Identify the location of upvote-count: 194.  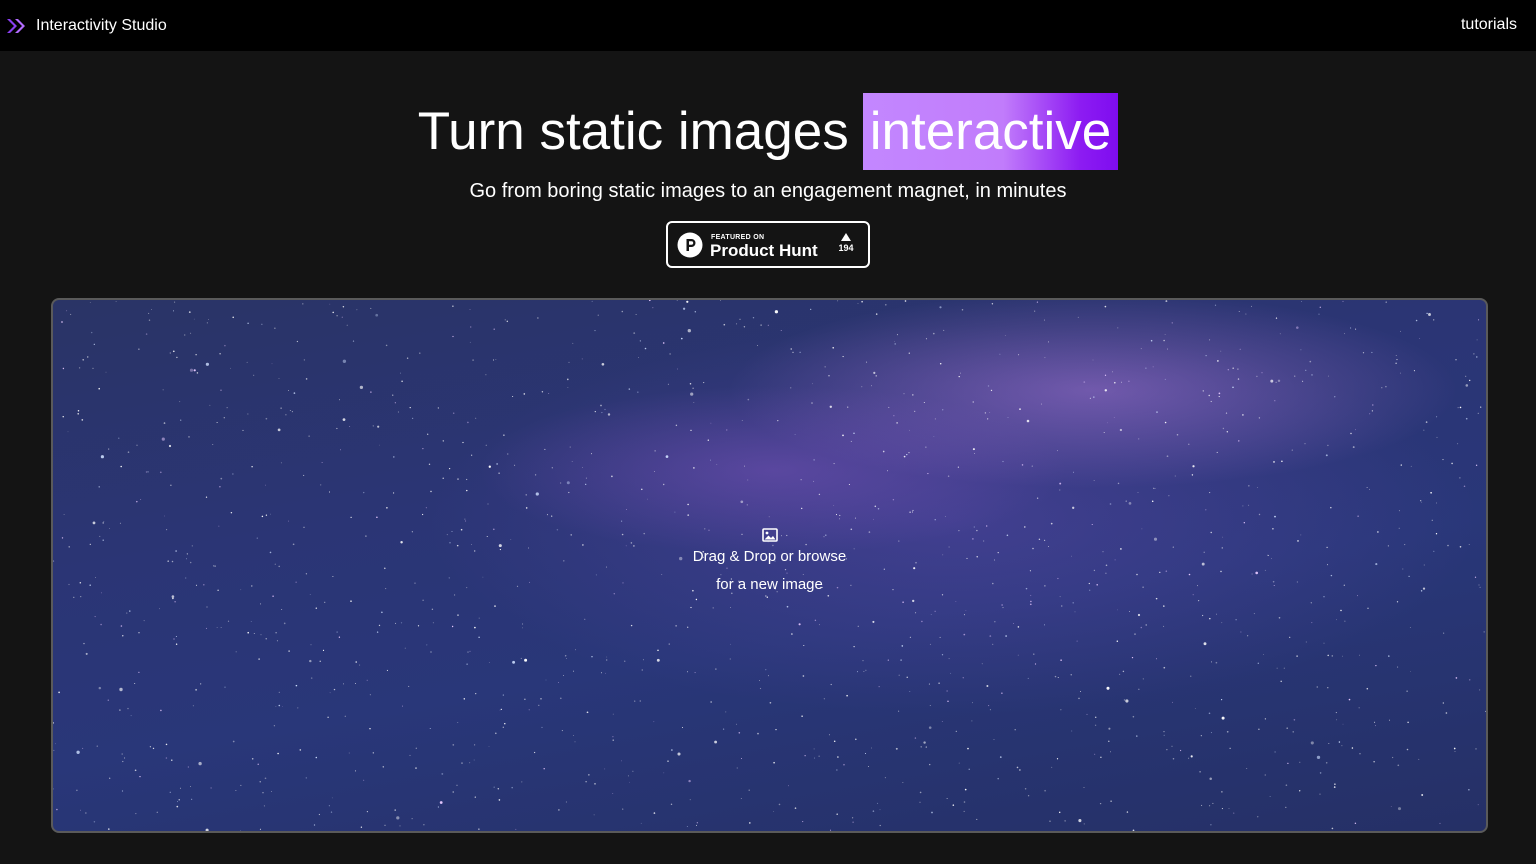
(846, 248).